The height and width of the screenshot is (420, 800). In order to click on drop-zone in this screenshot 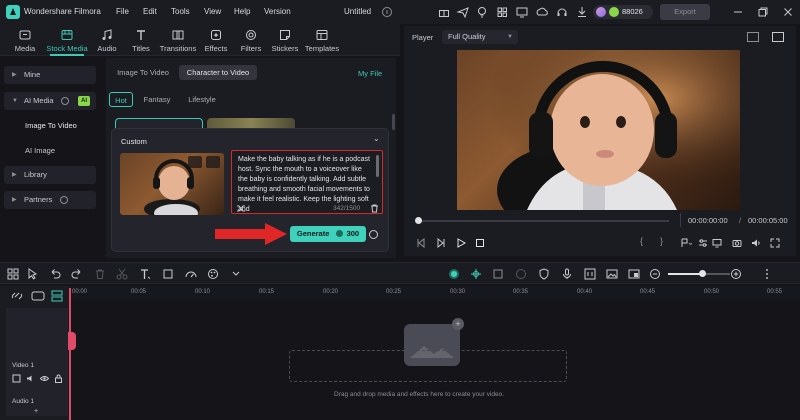, I will do `click(428, 366)`.